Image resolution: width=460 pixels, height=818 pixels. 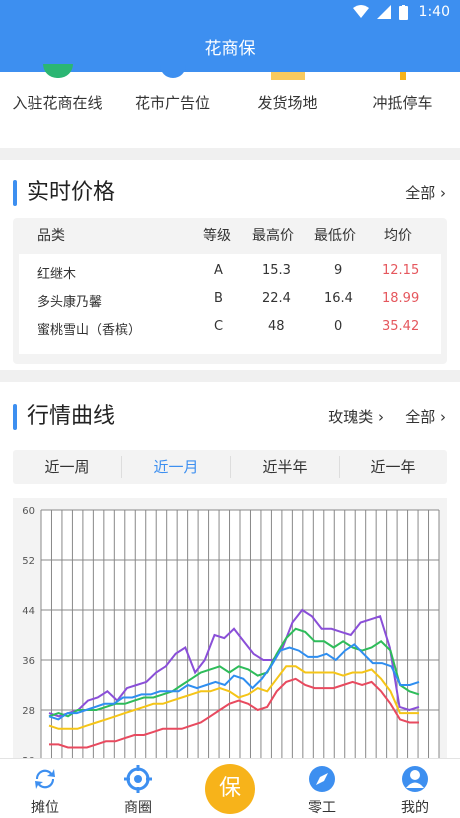 What do you see at coordinates (219, 326) in the screenshot?
I see `row-grade: C` at bounding box center [219, 326].